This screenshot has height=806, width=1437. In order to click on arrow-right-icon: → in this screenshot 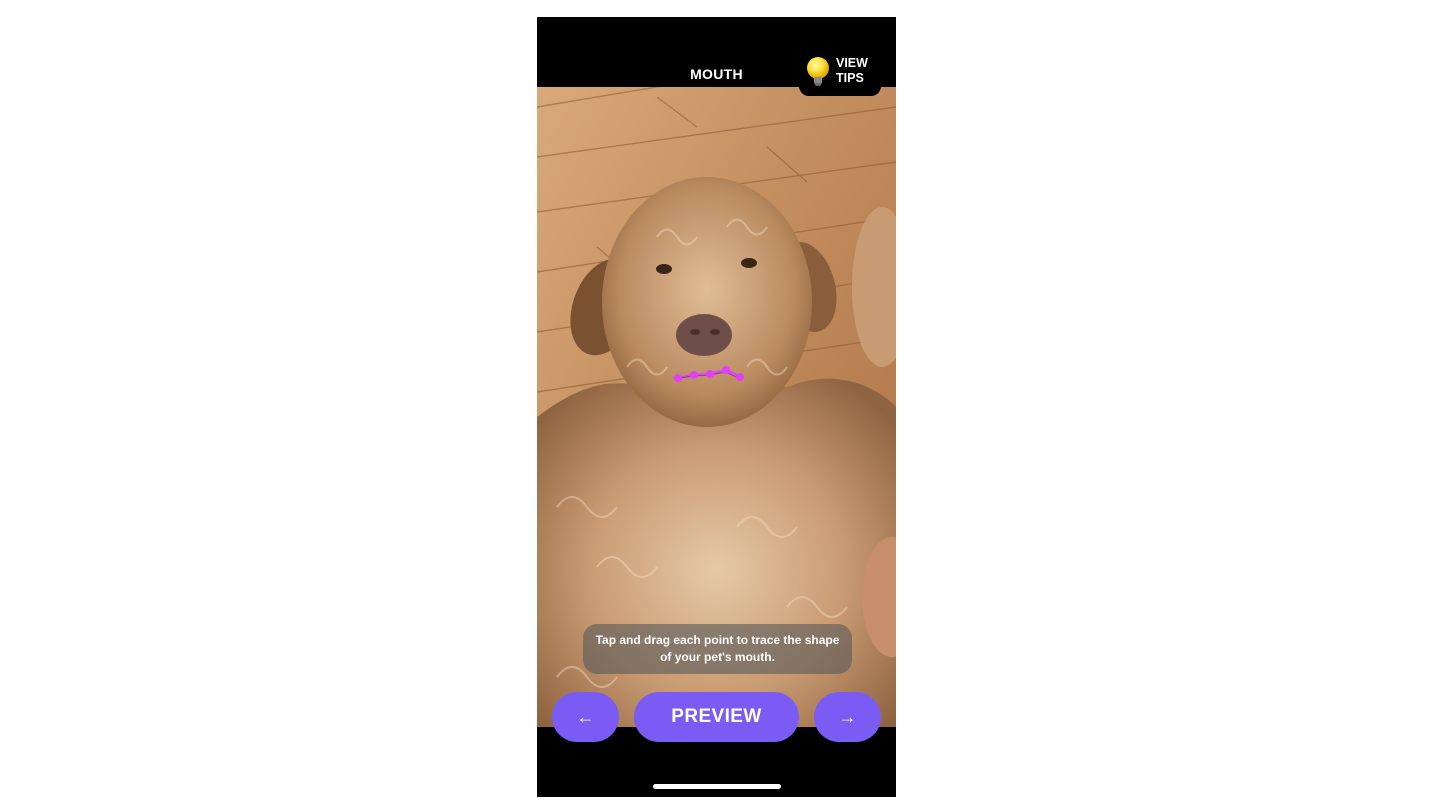, I will do `click(847, 716)`.